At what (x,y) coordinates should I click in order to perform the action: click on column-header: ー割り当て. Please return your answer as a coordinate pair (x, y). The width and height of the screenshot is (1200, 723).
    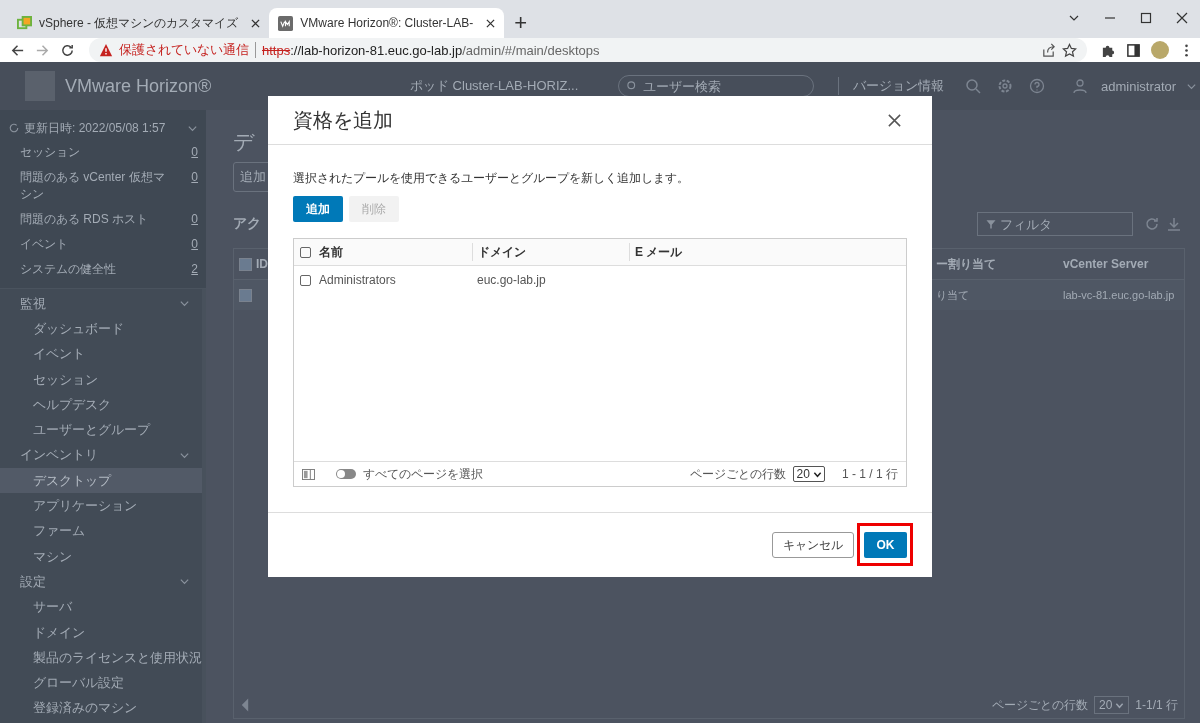
    Looking at the image, I should click on (999, 264).